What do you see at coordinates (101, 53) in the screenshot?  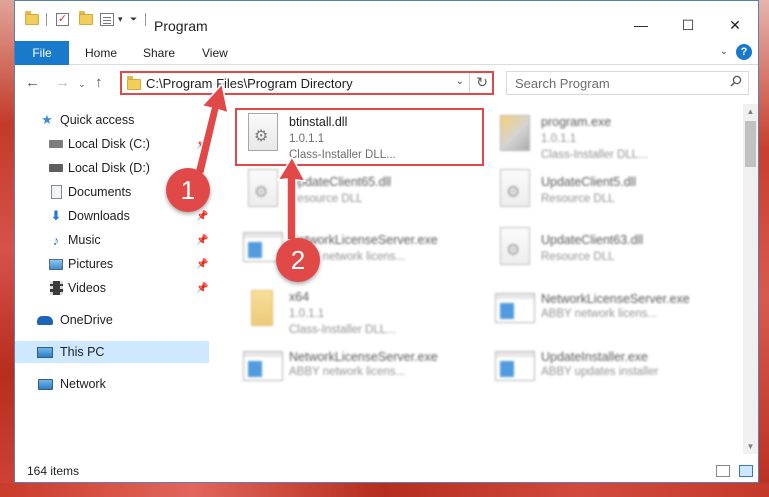 I see `tab-home: Home` at bounding box center [101, 53].